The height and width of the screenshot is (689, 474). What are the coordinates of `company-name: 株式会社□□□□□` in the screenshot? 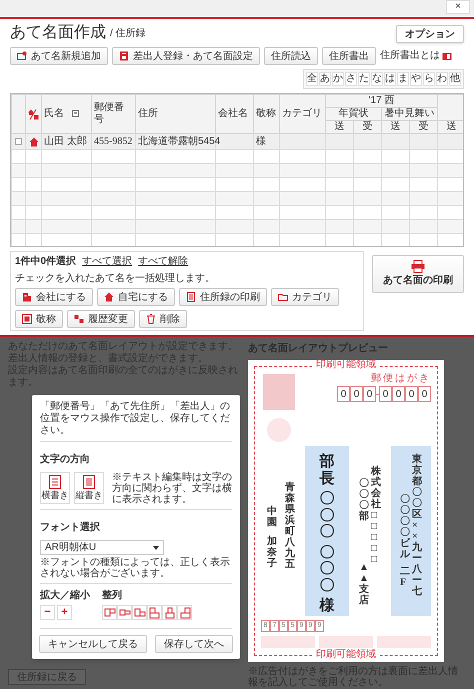 It's located at (376, 515).